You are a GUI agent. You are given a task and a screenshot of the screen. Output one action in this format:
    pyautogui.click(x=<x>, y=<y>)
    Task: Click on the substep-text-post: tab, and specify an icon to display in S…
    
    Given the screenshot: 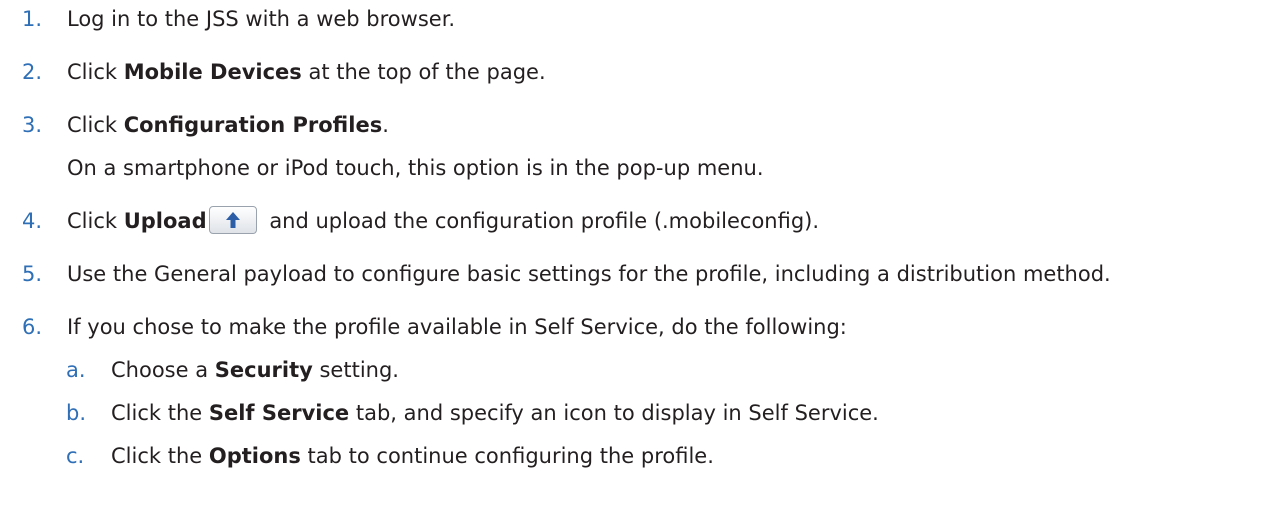 What is the action you would take?
    pyautogui.click(x=614, y=413)
    